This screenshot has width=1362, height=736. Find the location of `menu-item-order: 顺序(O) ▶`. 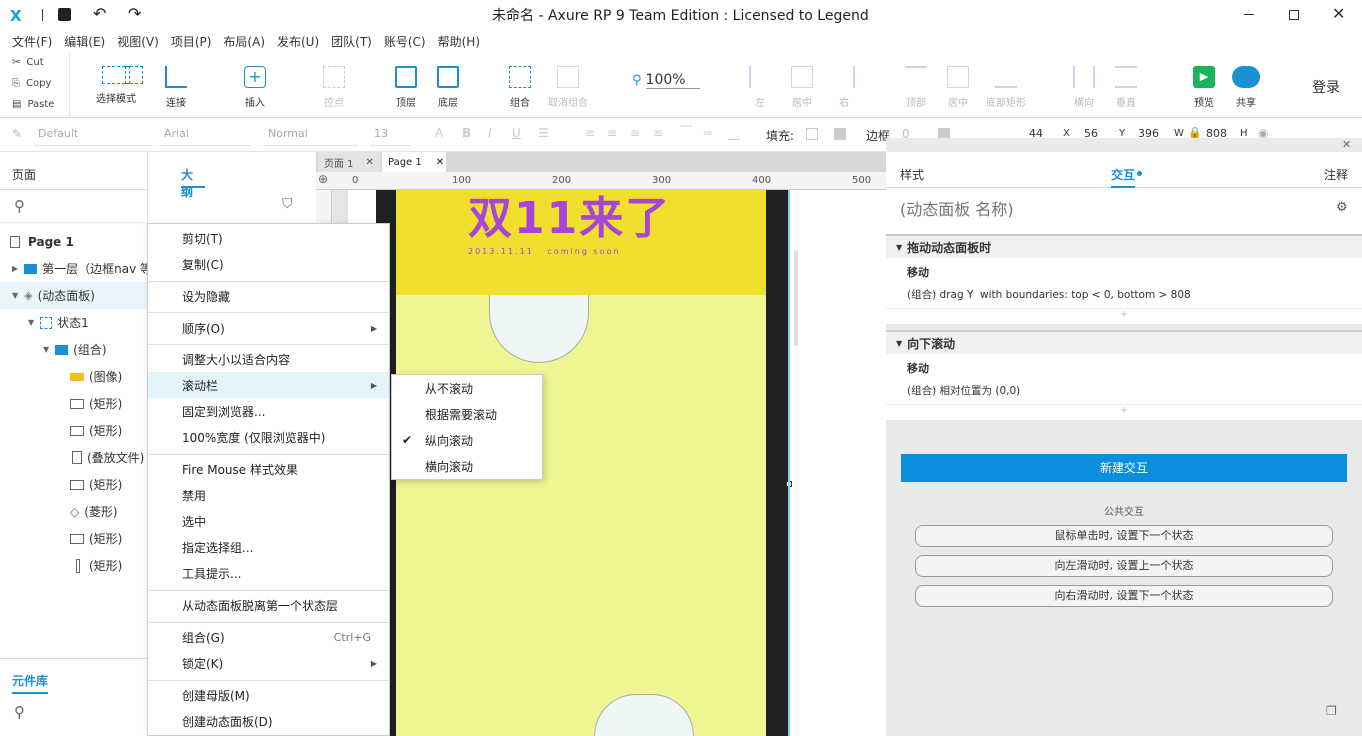

menu-item-order: 顺序(O) ▶ is located at coordinates (268, 328).